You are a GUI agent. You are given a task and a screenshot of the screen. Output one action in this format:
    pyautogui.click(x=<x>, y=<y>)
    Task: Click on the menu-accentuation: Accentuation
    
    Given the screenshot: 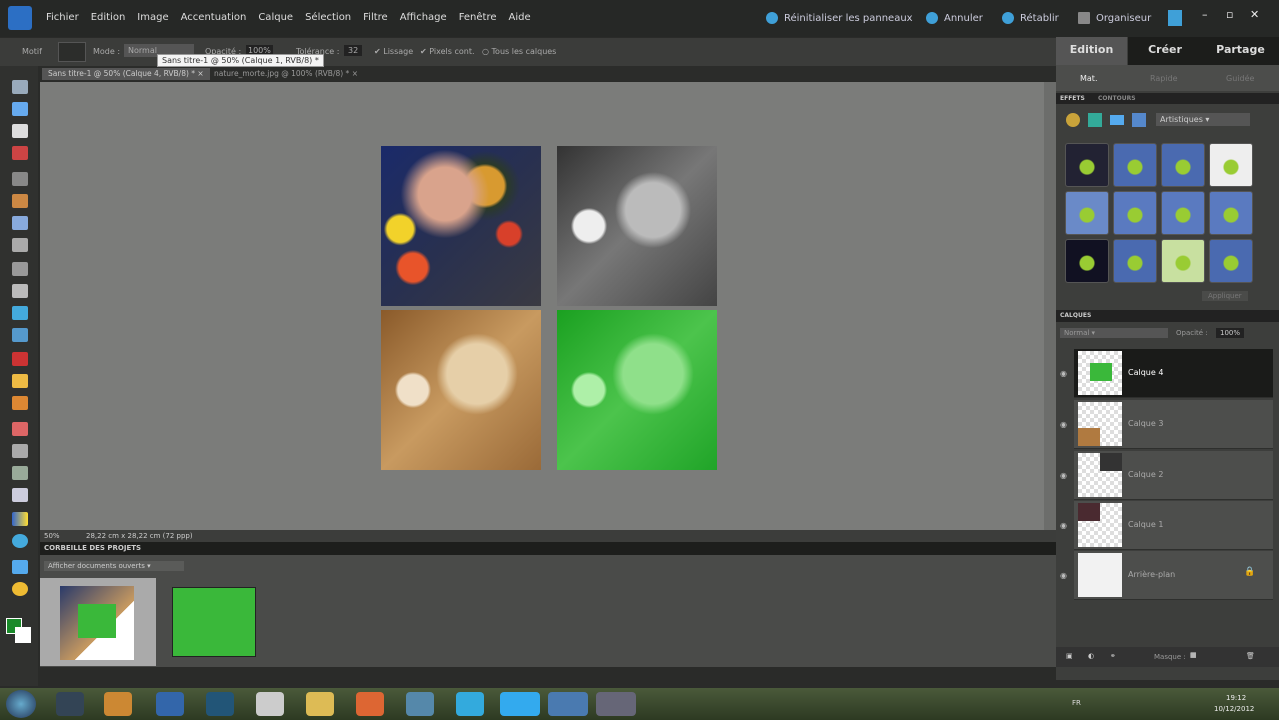 What is the action you would take?
    pyautogui.click(x=214, y=17)
    